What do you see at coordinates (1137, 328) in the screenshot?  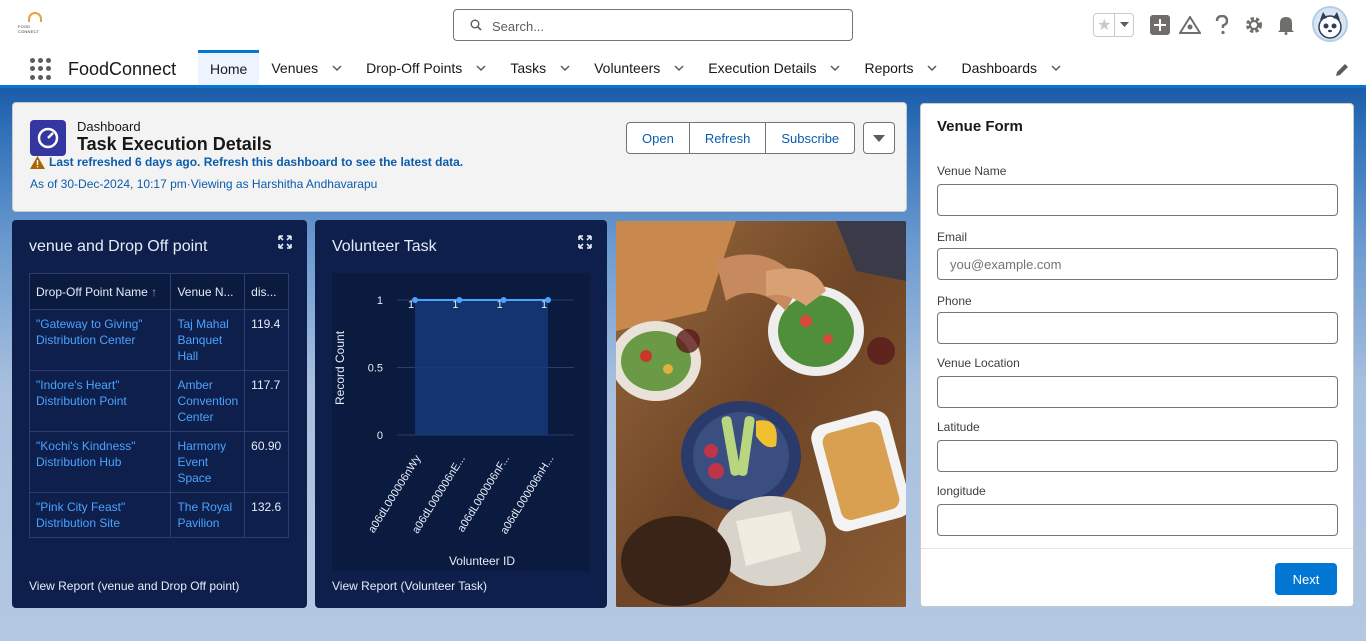 I see `phone-field` at bounding box center [1137, 328].